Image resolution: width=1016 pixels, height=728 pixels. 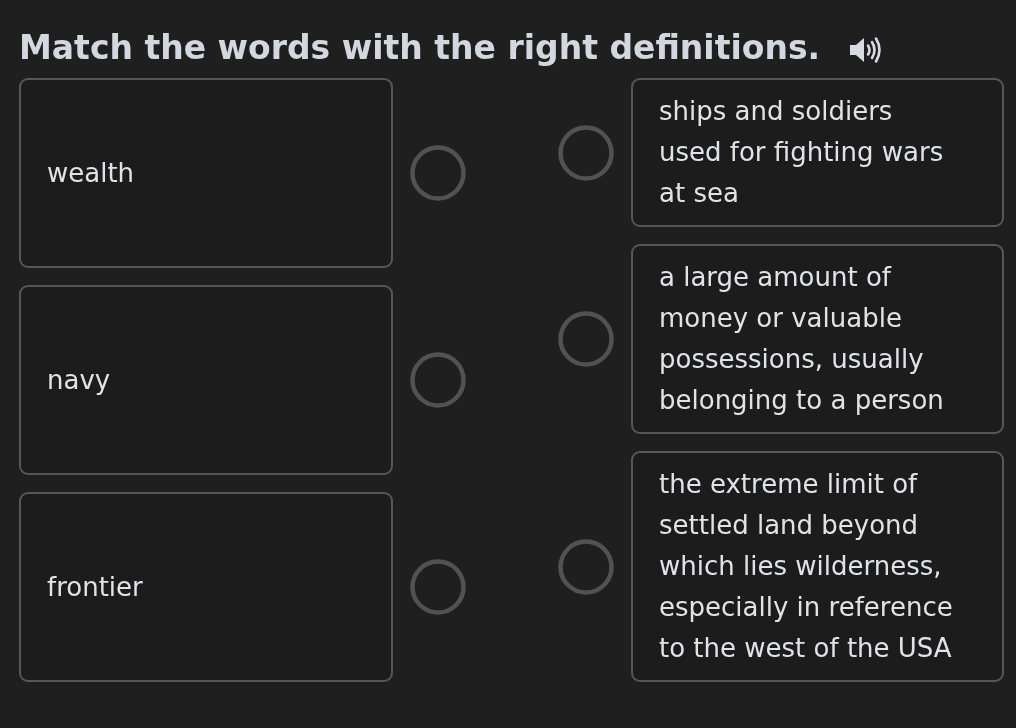 I want to click on word-card: wealth, so click(x=206, y=173).